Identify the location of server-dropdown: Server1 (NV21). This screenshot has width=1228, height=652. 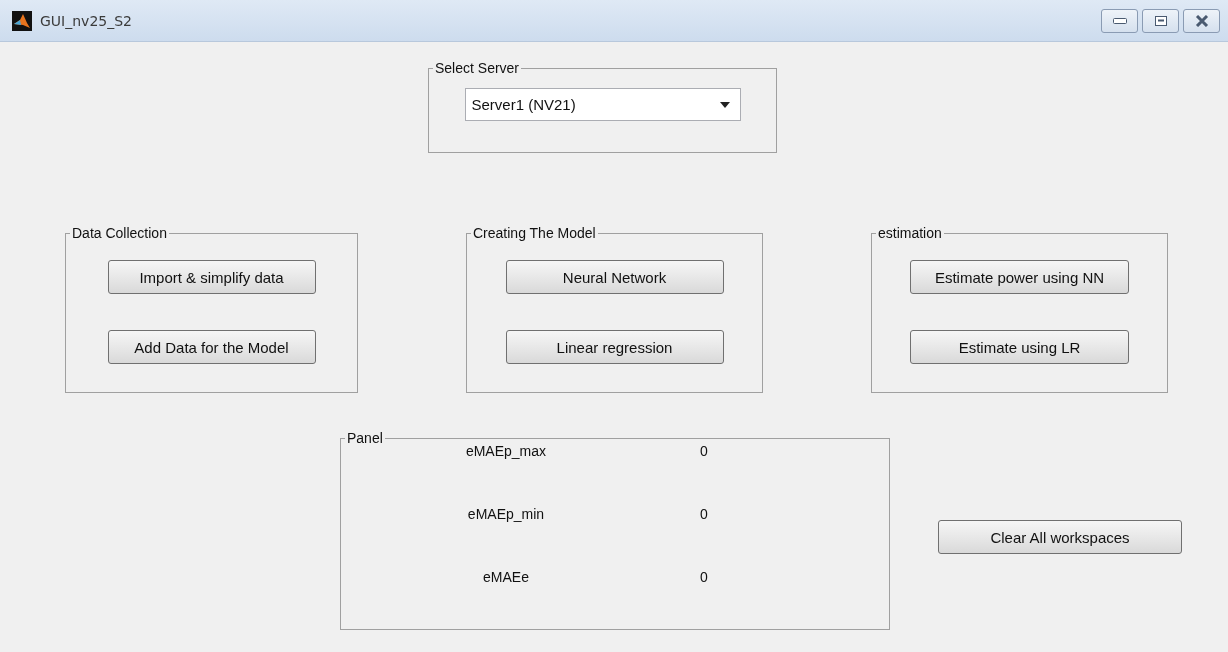
(602, 104).